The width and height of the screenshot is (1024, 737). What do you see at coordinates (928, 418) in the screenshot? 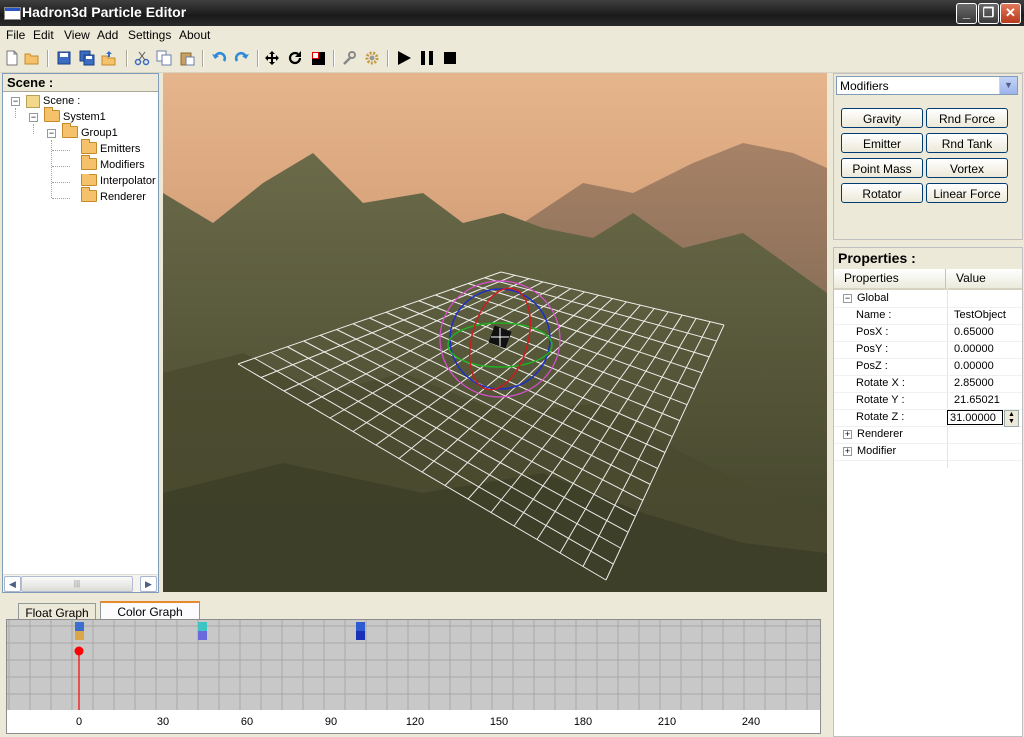
I see `property-row-selected: Rotate Z : 31.00000 ▲ ▼` at bounding box center [928, 418].